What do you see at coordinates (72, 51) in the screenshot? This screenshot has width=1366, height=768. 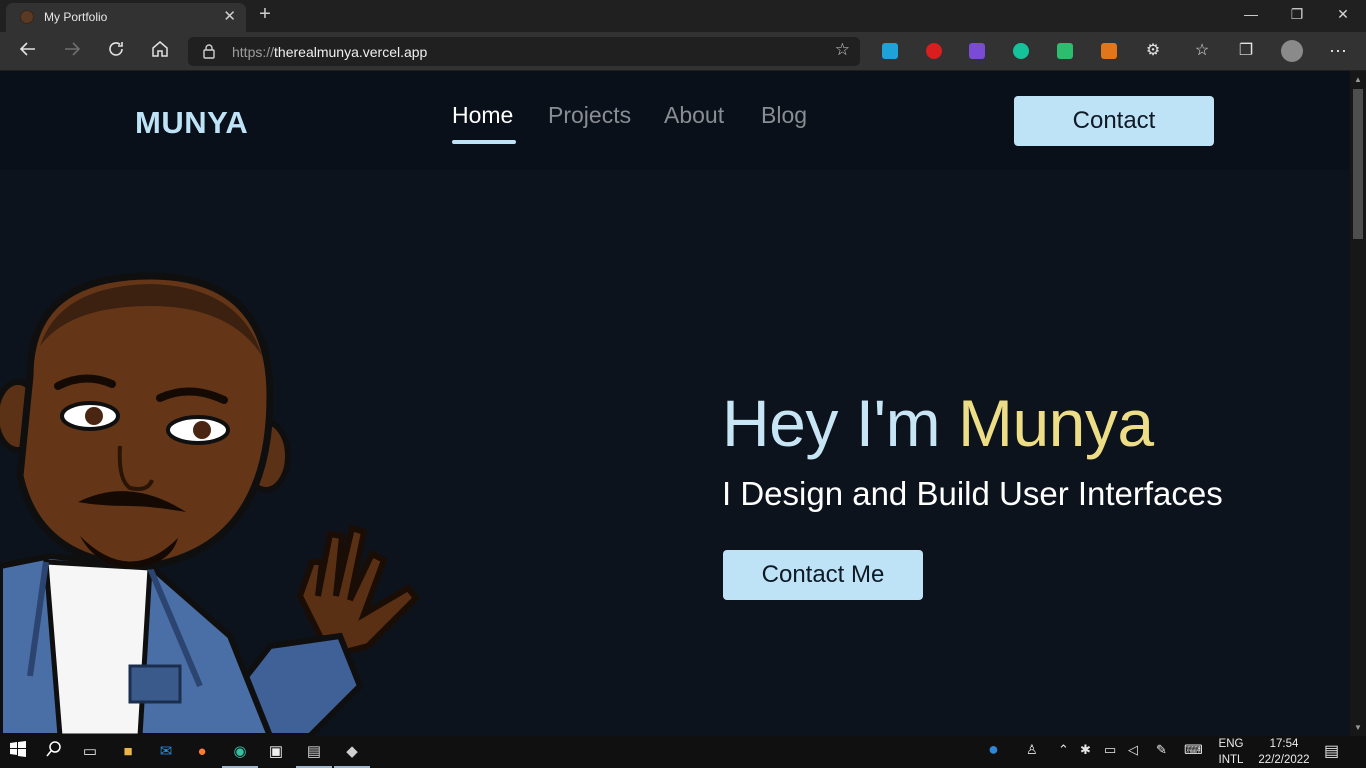 I see `forward-icon` at bounding box center [72, 51].